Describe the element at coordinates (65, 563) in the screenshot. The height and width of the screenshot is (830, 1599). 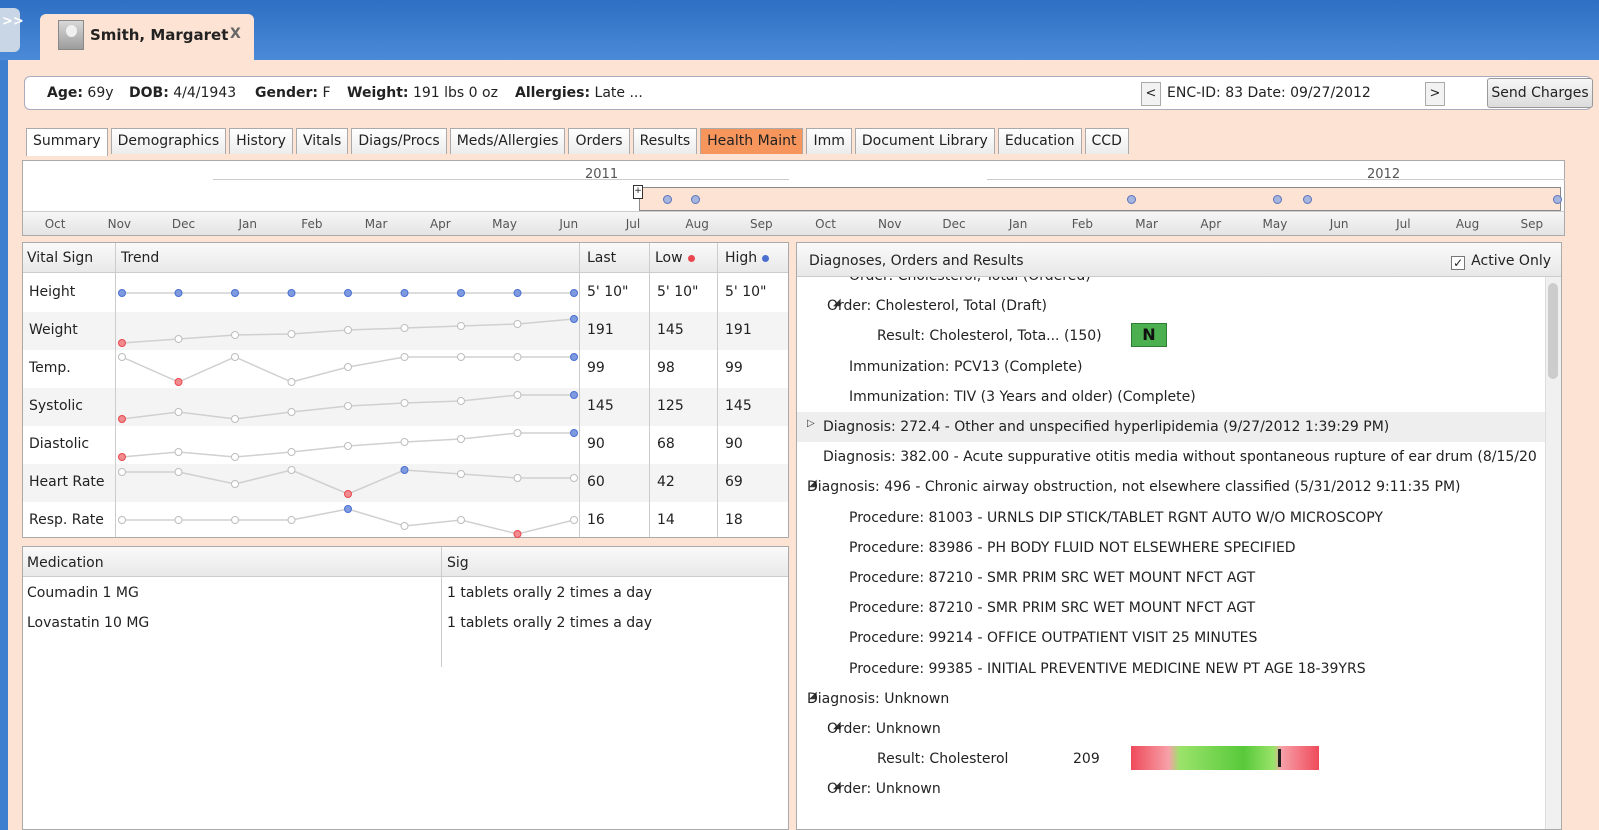
I see `medication-column-header: Medication` at that location.